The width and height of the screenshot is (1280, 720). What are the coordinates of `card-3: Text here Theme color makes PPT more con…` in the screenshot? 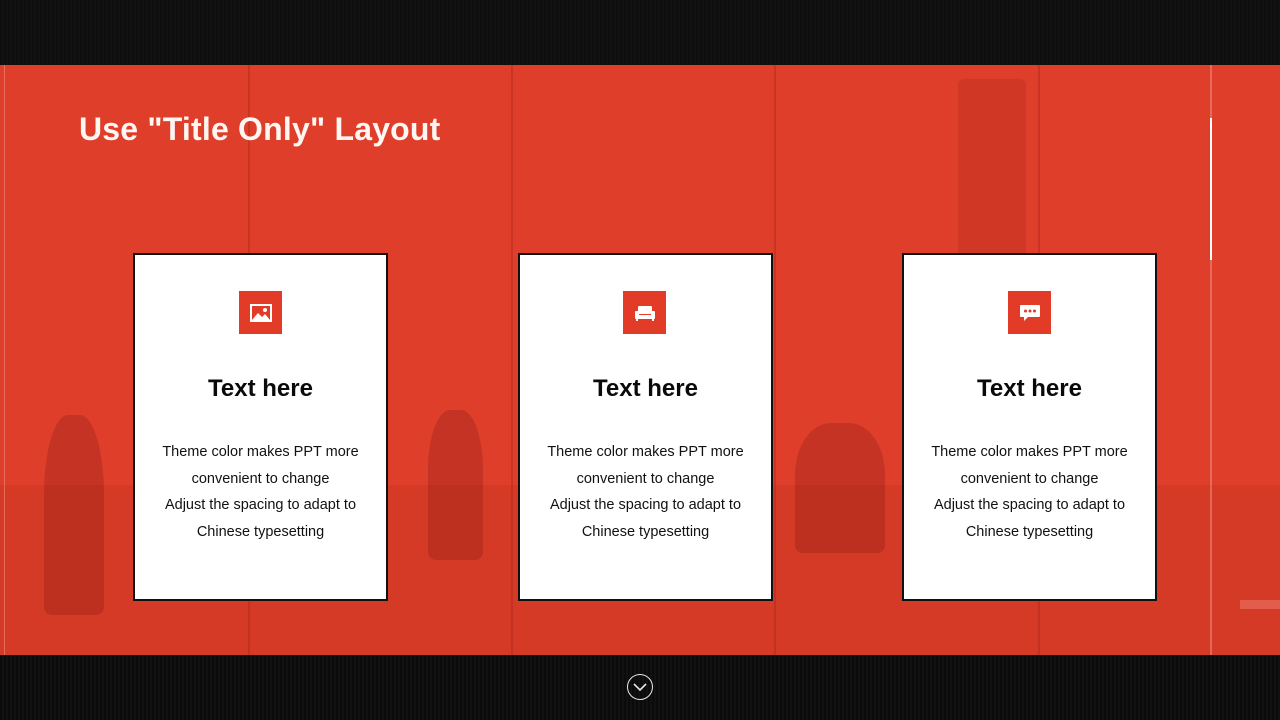 It's located at (1029, 427).